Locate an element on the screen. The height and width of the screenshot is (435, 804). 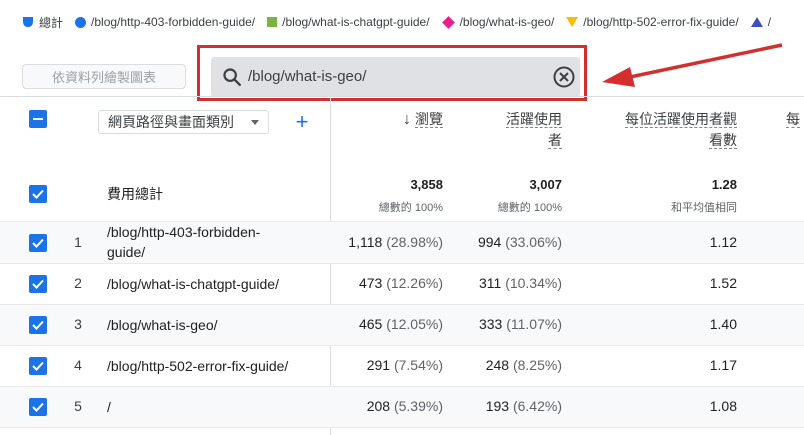
row-views: 1,118 (28.98%) is located at coordinates (386, 242).